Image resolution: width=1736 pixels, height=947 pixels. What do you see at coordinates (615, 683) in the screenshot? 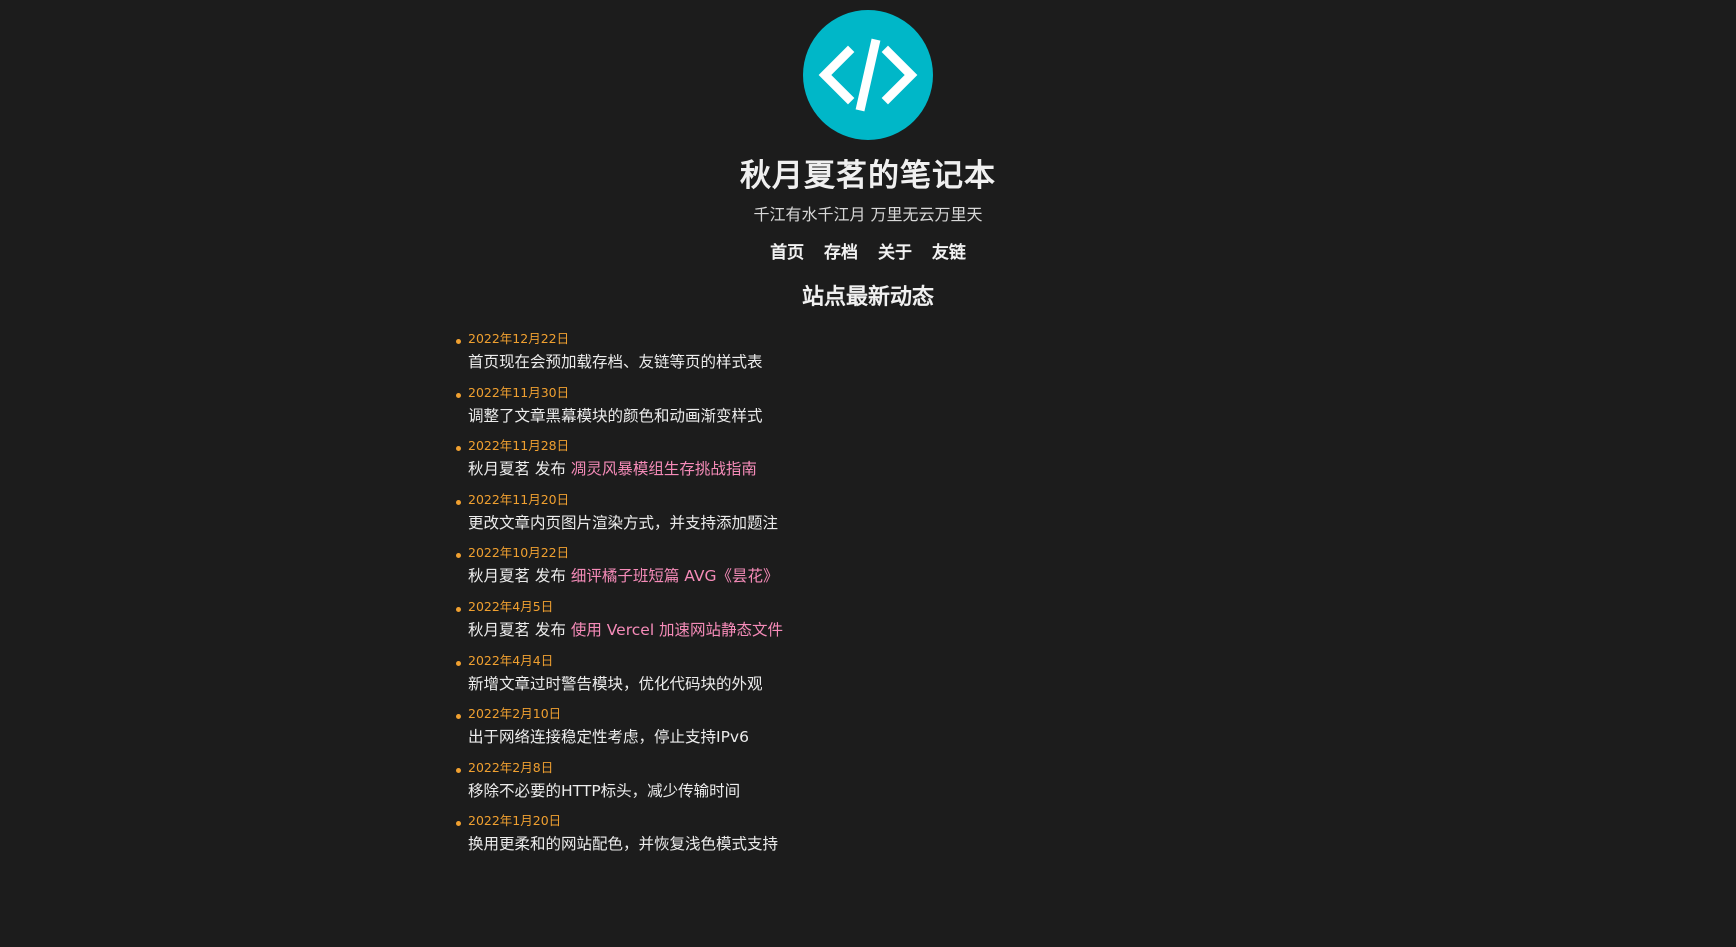
I see `update-text-body: 新增文章过时警告模块，优化代码块的外观` at bounding box center [615, 683].